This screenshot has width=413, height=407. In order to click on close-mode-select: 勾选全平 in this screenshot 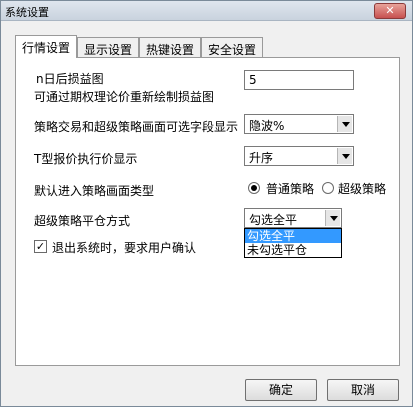, I will do `click(293, 218)`.